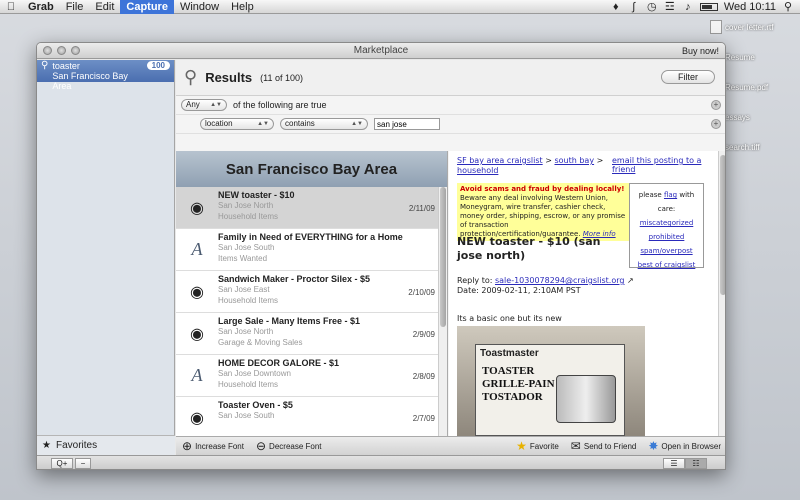  Describe the element at coordinates (310, 237) in the screenshot. I see `list-item-title: Family in Need of EVERYTHING for a Home` at that location.